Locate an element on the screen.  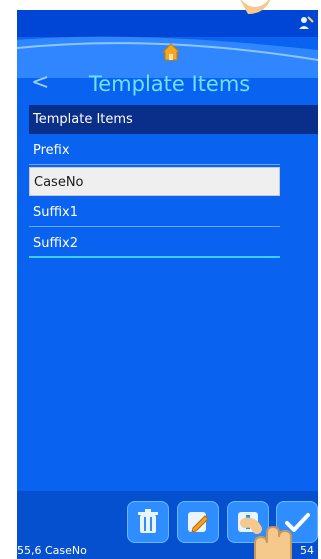
list-item-suffix2: Suffix2 is located at coordinates (154, 243).